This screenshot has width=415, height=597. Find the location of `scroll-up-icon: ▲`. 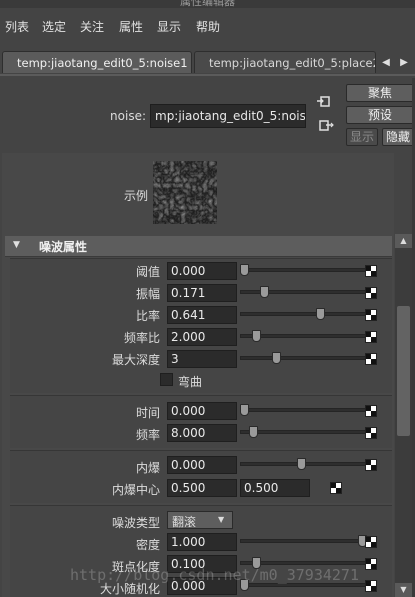

scroll-up-icon: ▲ is located at coordinates (403, 241).